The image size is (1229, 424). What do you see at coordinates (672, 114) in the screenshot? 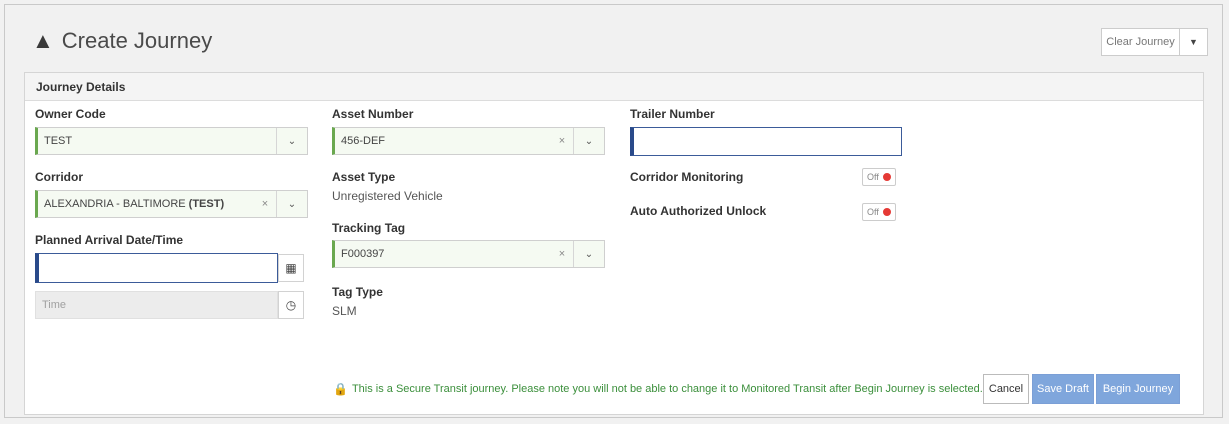
I see `trailer-number-label: Trailer Number` at bounding box center [672, 114].